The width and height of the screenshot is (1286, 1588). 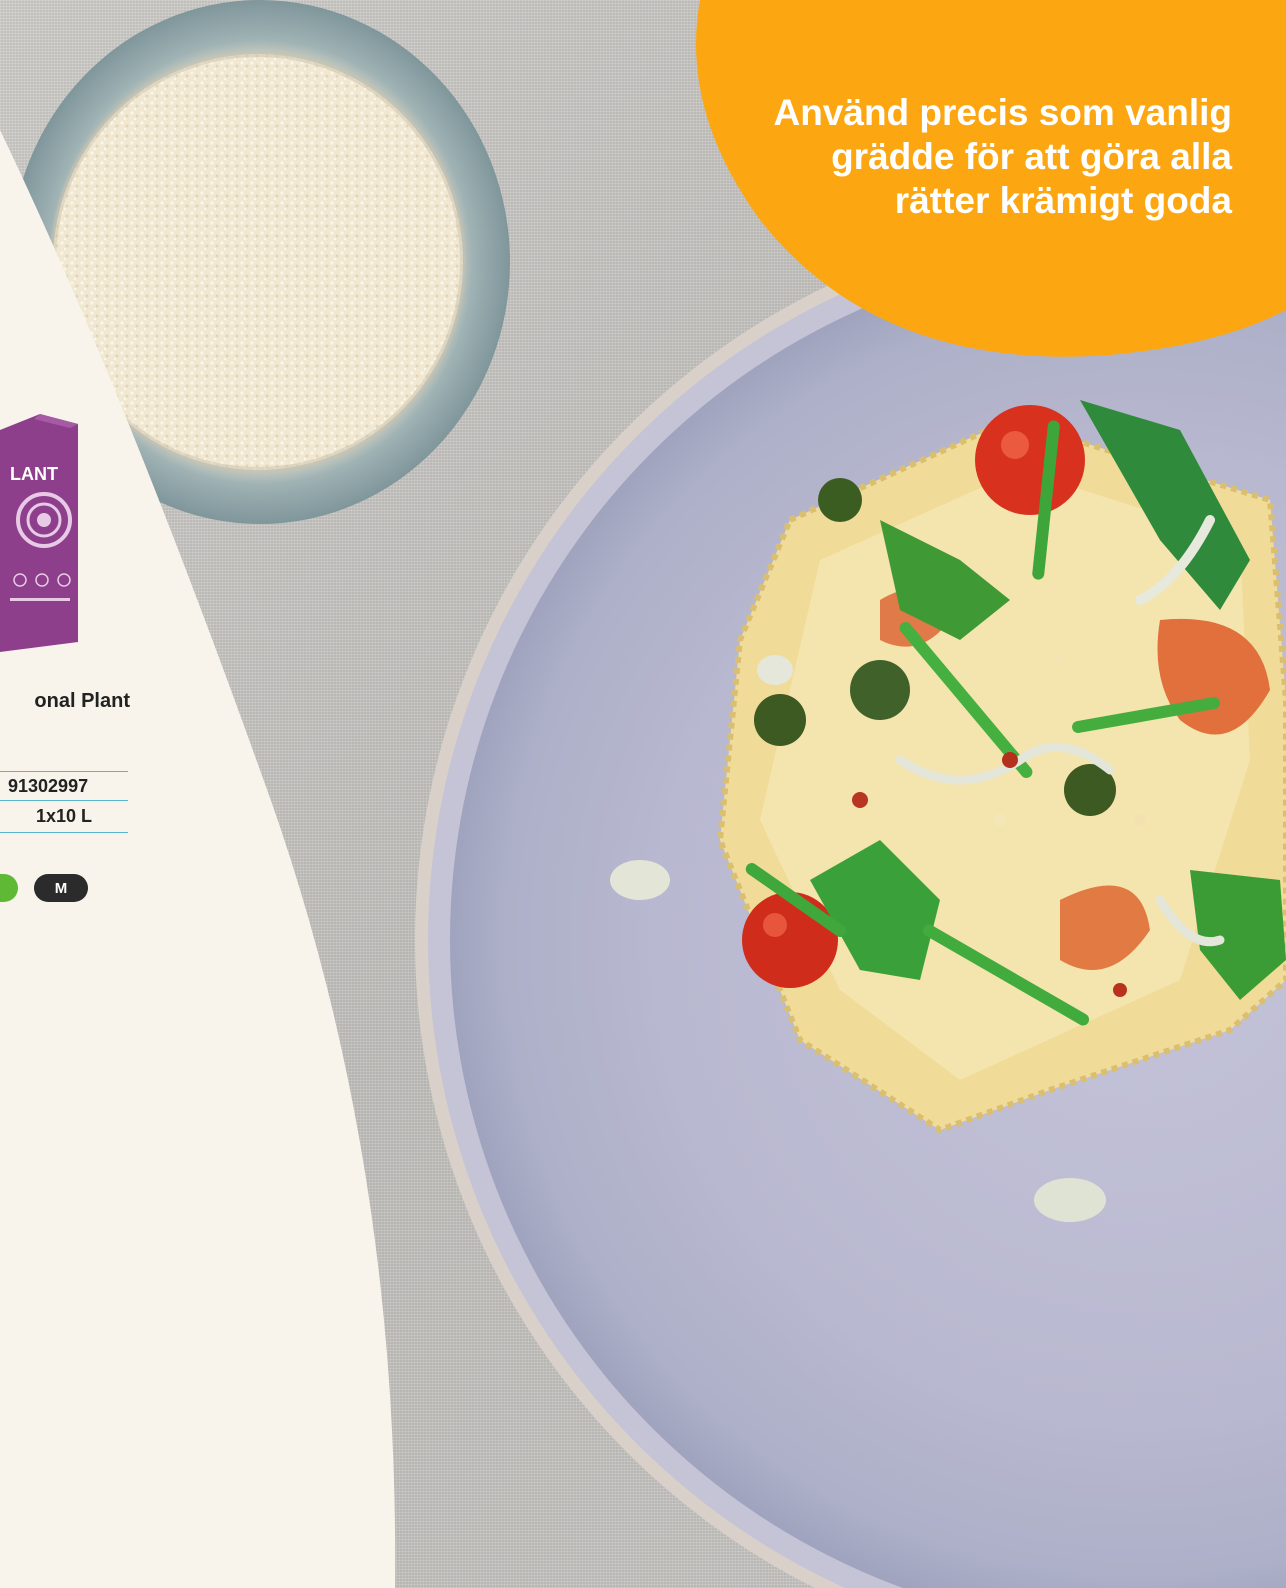 What do you see at coordinates (9, 888) in the screenshot?
I see `vegan-badge` at bounding box center [9, 888].